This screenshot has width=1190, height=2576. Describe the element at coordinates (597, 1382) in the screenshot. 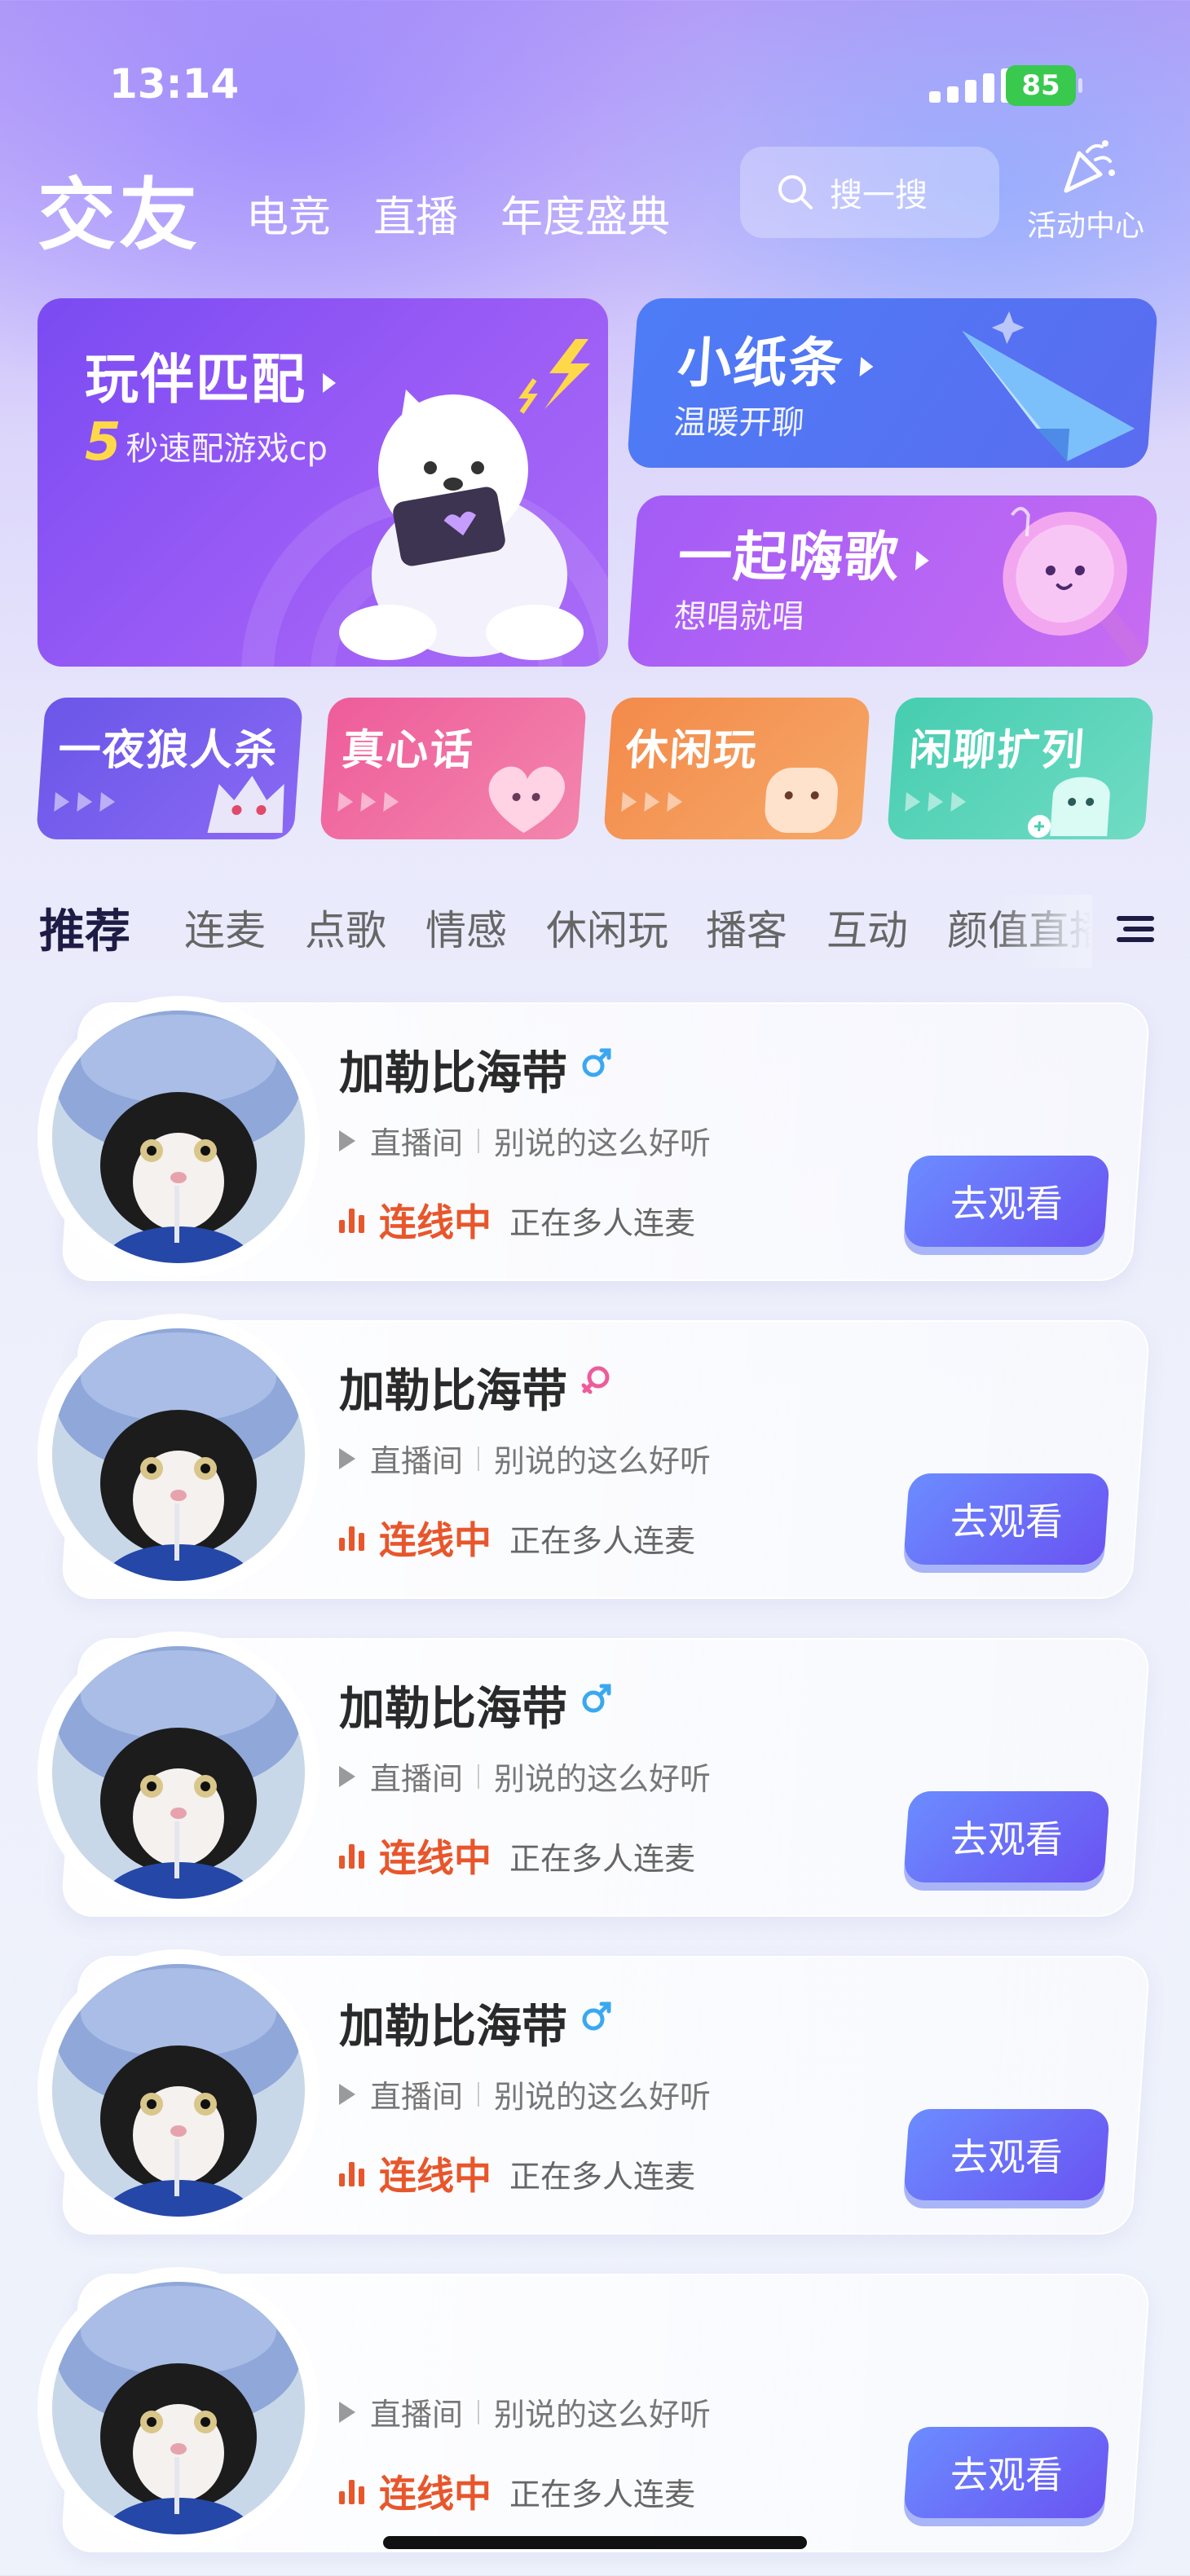

I see `female-gender-icon` at that location.